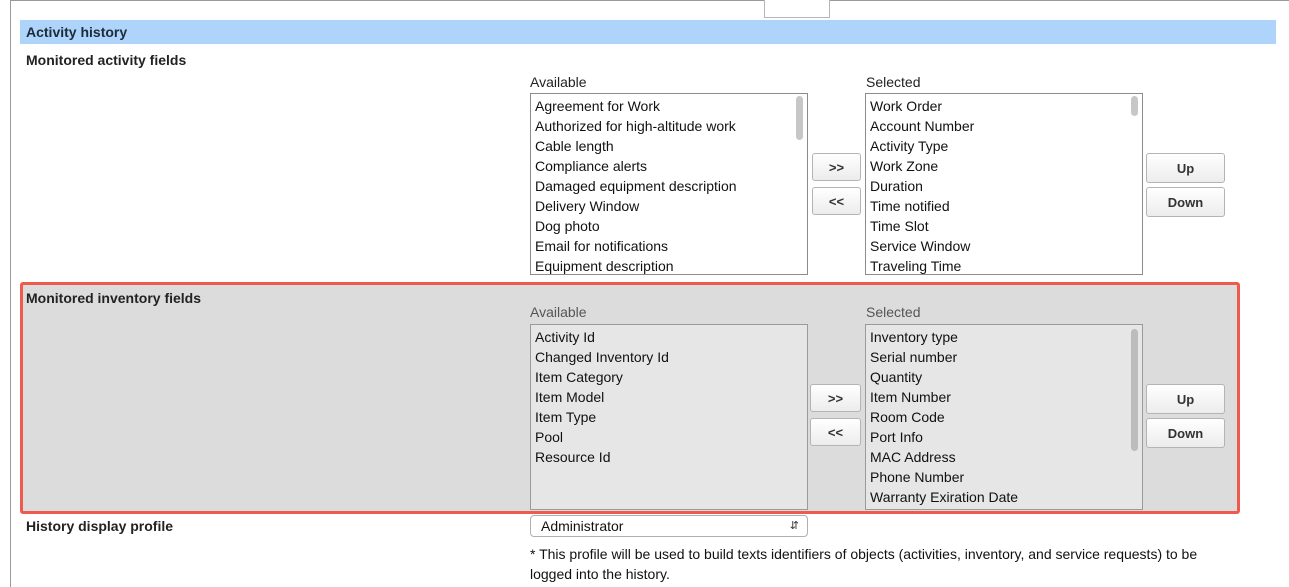  I want to click on activity-down-button: Down, so click(1185, 202).